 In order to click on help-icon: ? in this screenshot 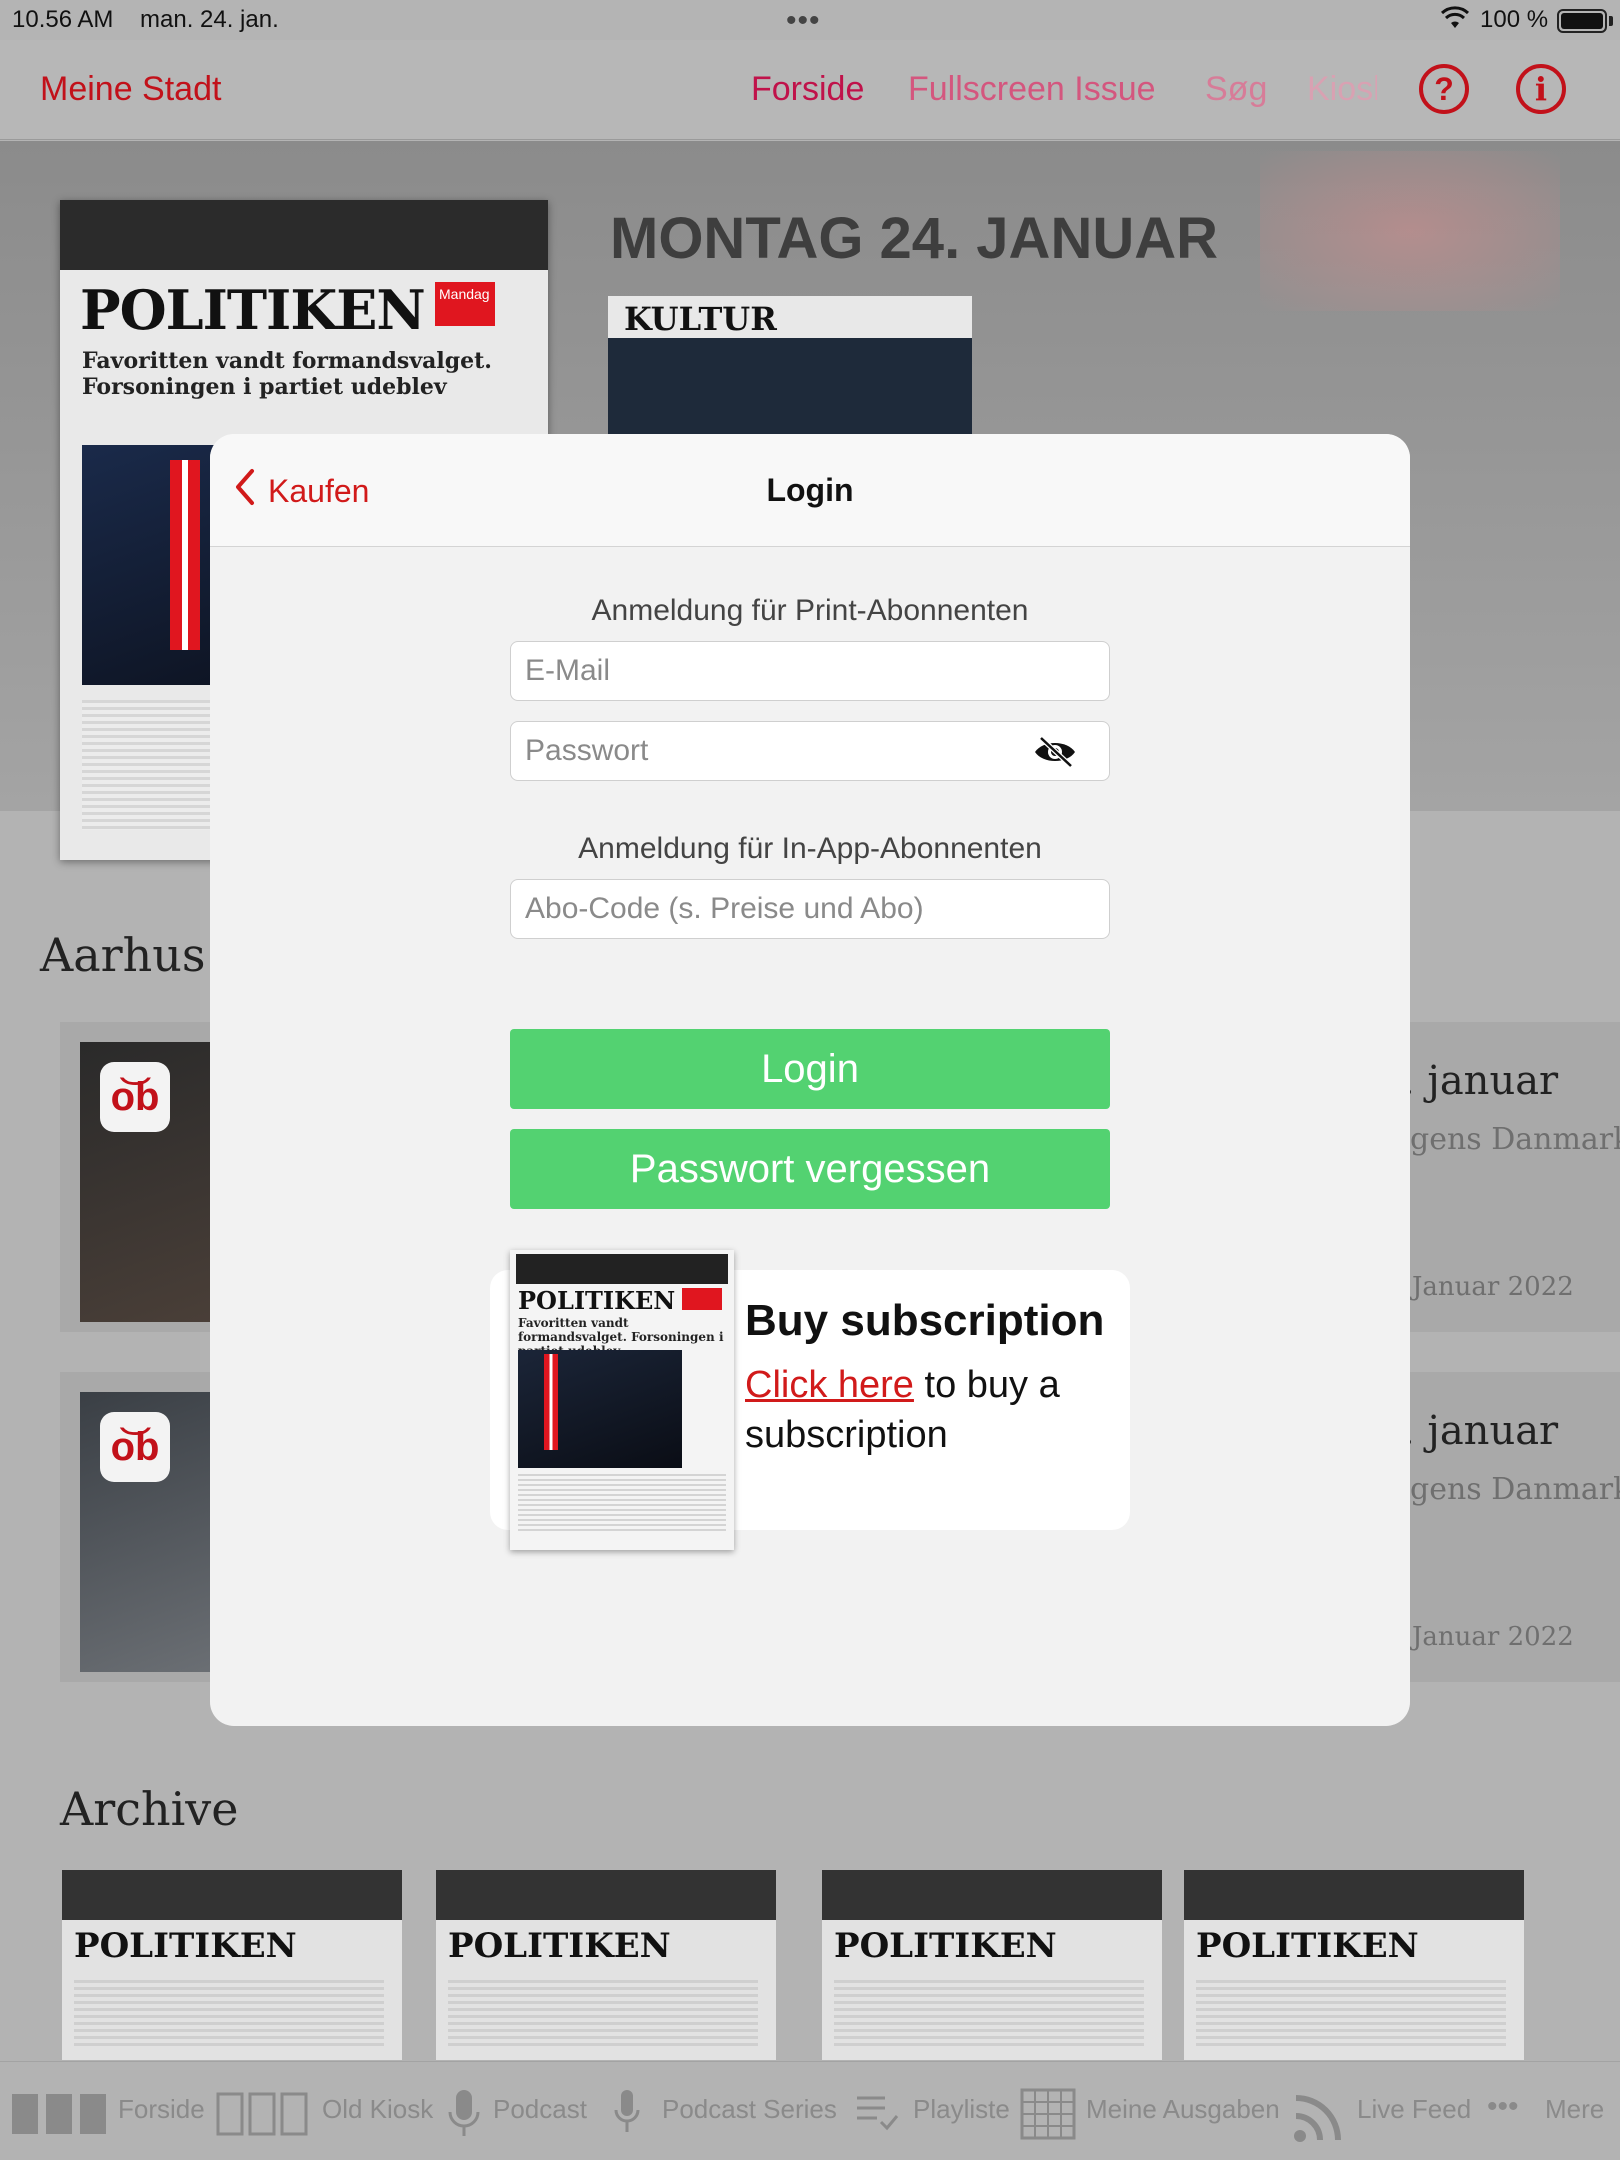, I will do `click(1444, 89)`.